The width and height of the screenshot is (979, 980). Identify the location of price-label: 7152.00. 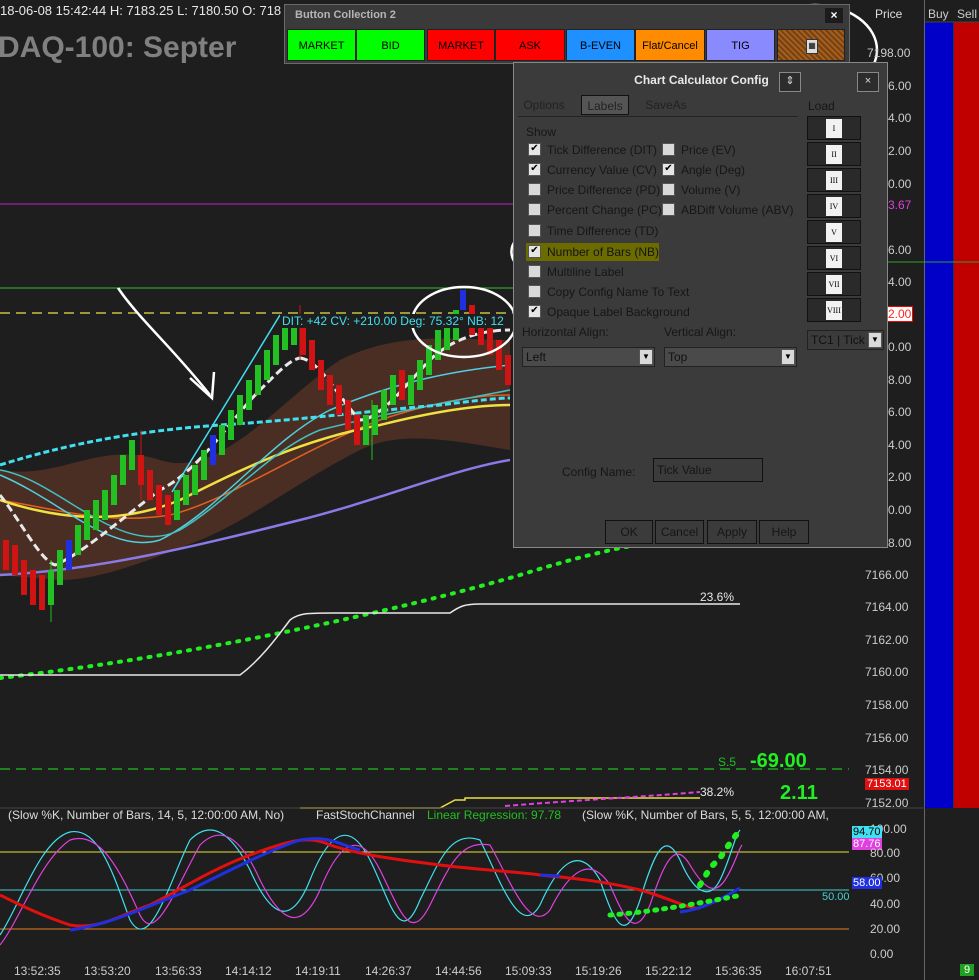
(887, 803).